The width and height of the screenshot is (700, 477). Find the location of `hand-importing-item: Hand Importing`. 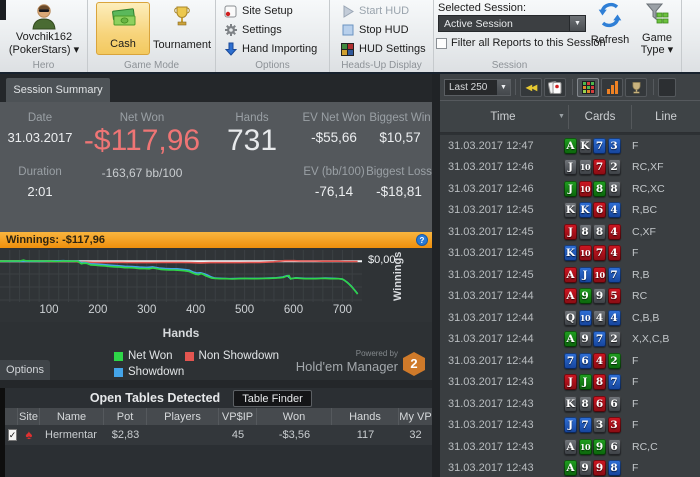

hand-importing-item: Hand Importing is located at coordinates (270, 49).